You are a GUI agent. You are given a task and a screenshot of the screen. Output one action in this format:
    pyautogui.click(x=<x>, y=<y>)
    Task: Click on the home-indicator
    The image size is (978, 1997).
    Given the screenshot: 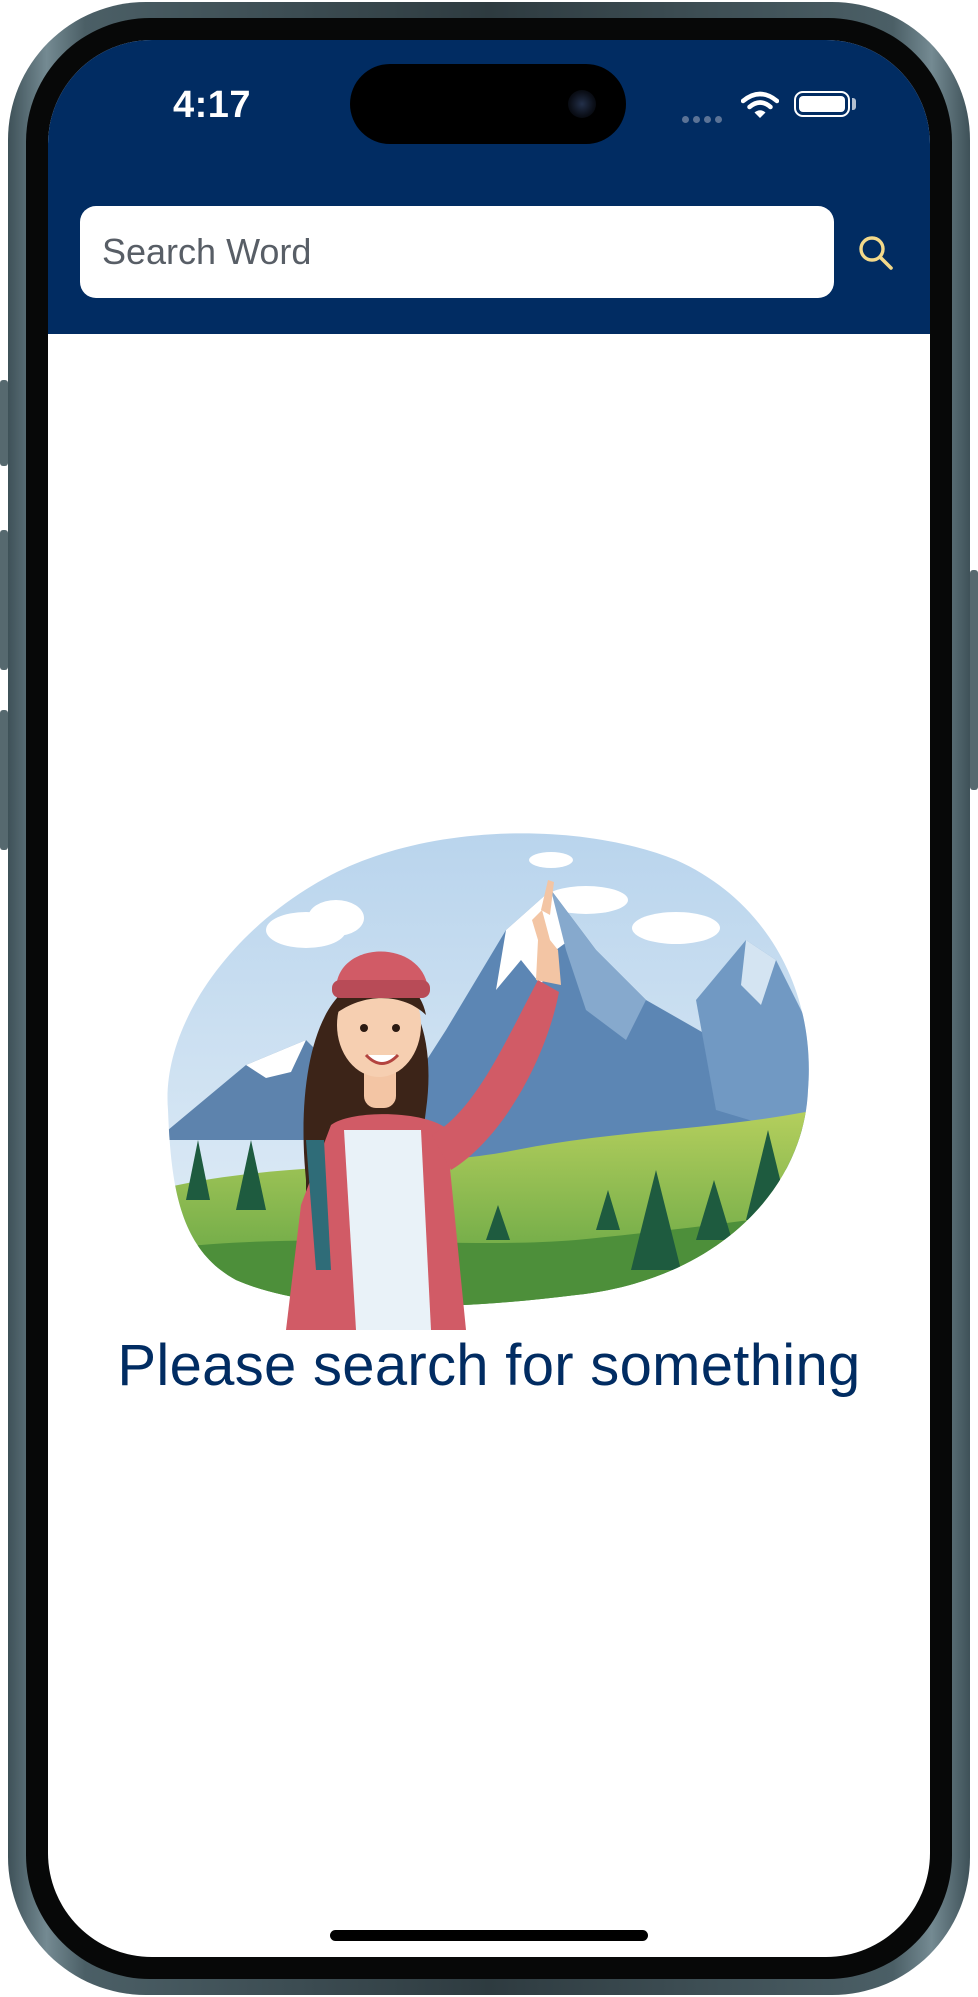 What is the action you would take?
    pyautogui.click(x=489, y=1935)
    